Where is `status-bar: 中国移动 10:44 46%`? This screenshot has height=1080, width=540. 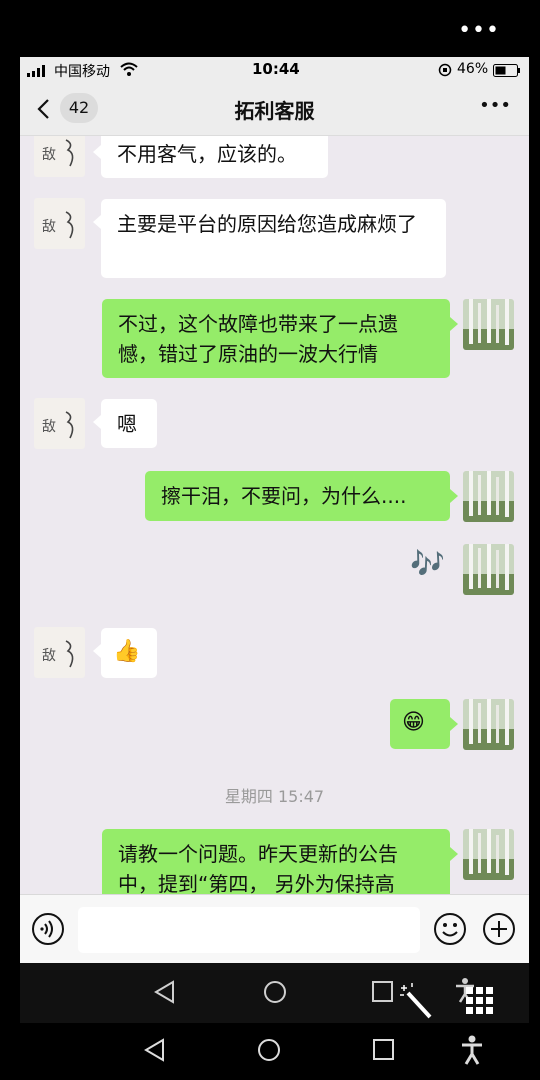 status-bar: 中国移动 10:44 46% is located at coordinates (274, 70).